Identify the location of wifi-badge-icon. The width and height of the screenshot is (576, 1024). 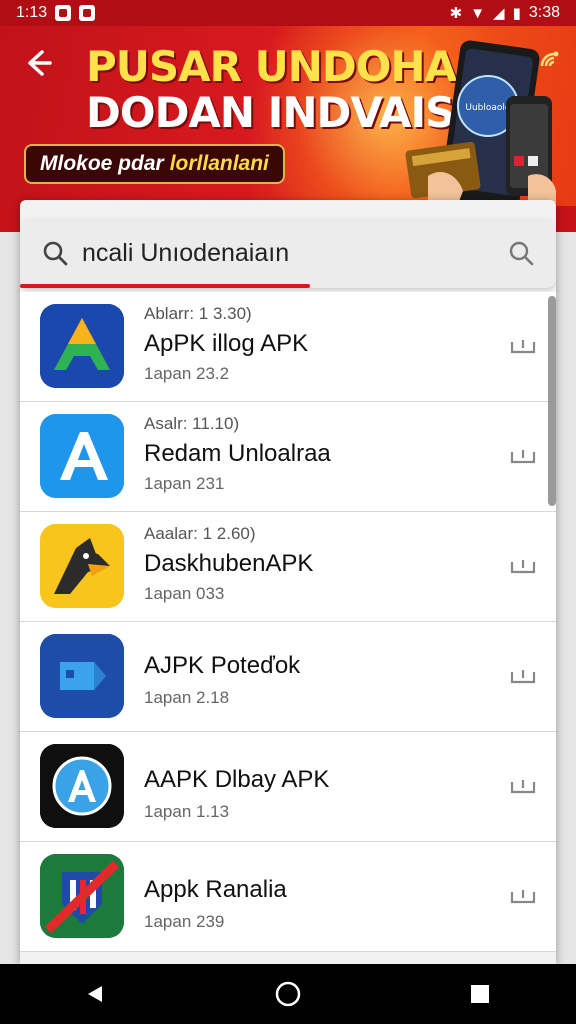
(550, 63).